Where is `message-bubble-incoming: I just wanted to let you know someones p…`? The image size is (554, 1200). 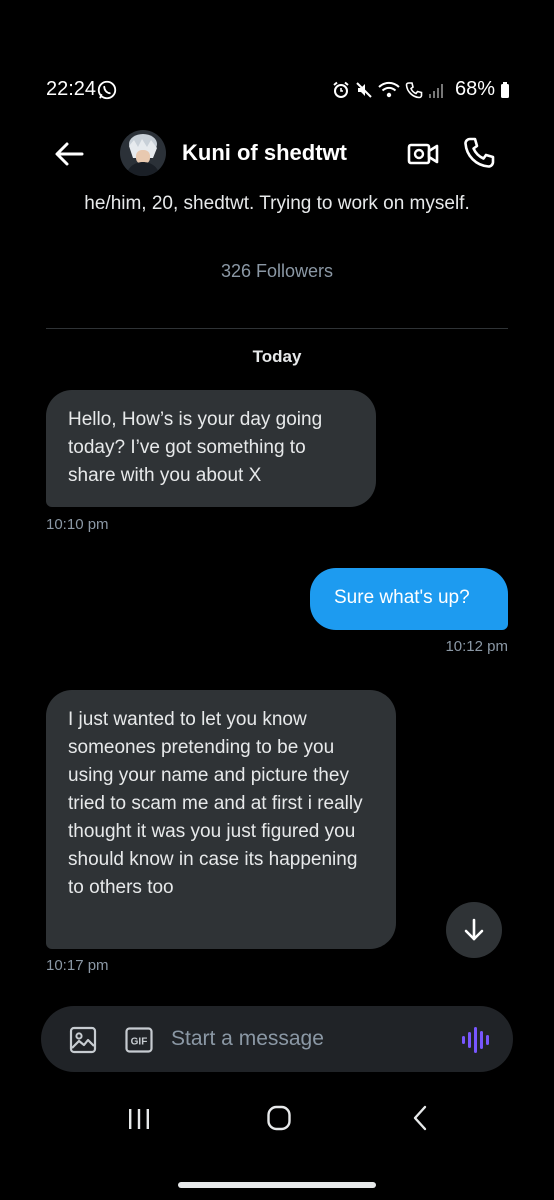 message-bubble-incoming: I just wanted to let you know someones p… is located at coordinates (221, 819).